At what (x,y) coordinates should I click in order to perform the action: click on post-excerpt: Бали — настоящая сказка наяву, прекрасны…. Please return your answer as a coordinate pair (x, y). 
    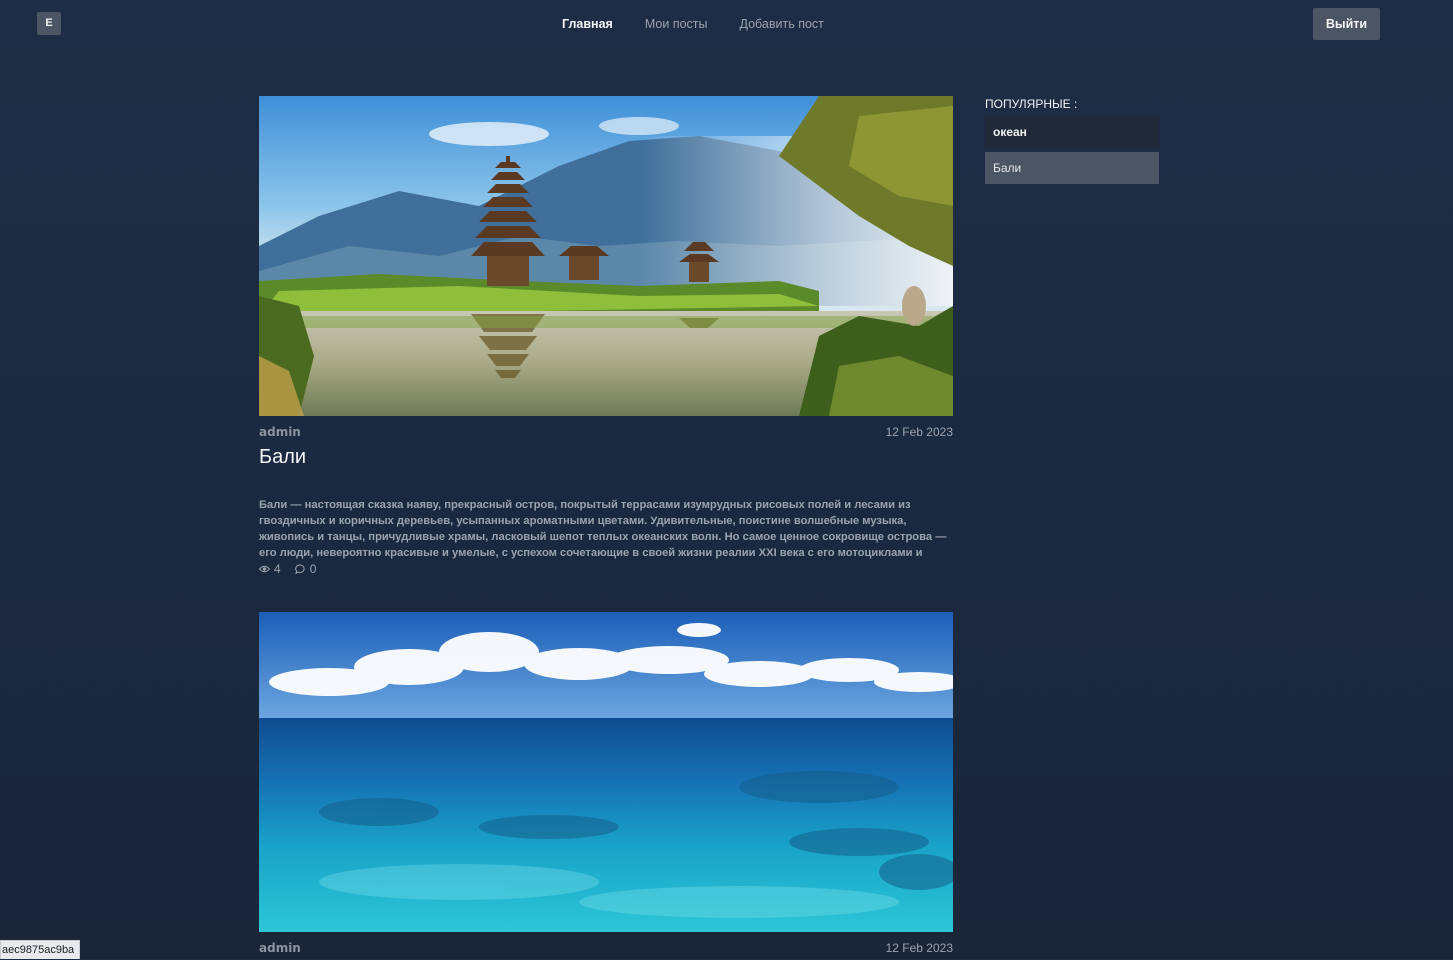
    Looking at the image, I should click on (603, 529).